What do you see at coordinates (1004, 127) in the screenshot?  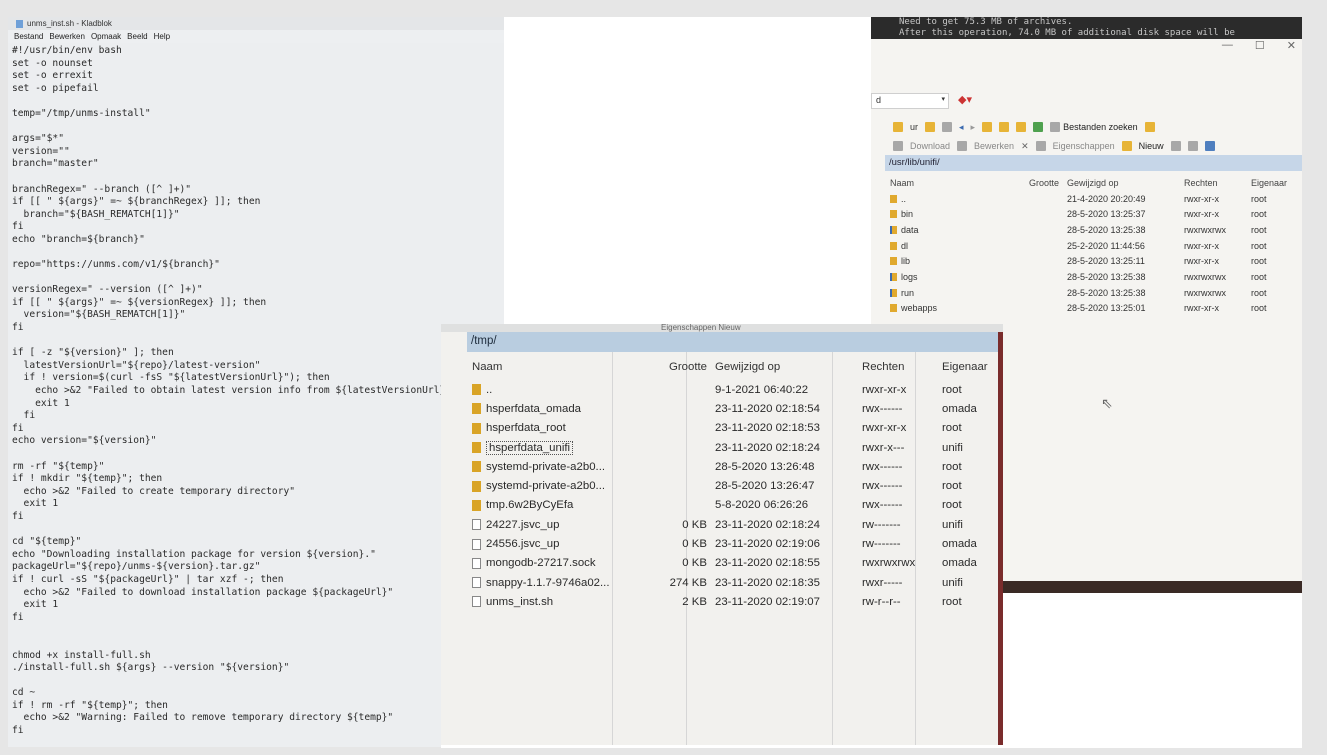 I see `root-folder-icon` at bounding box center [1004, 127].